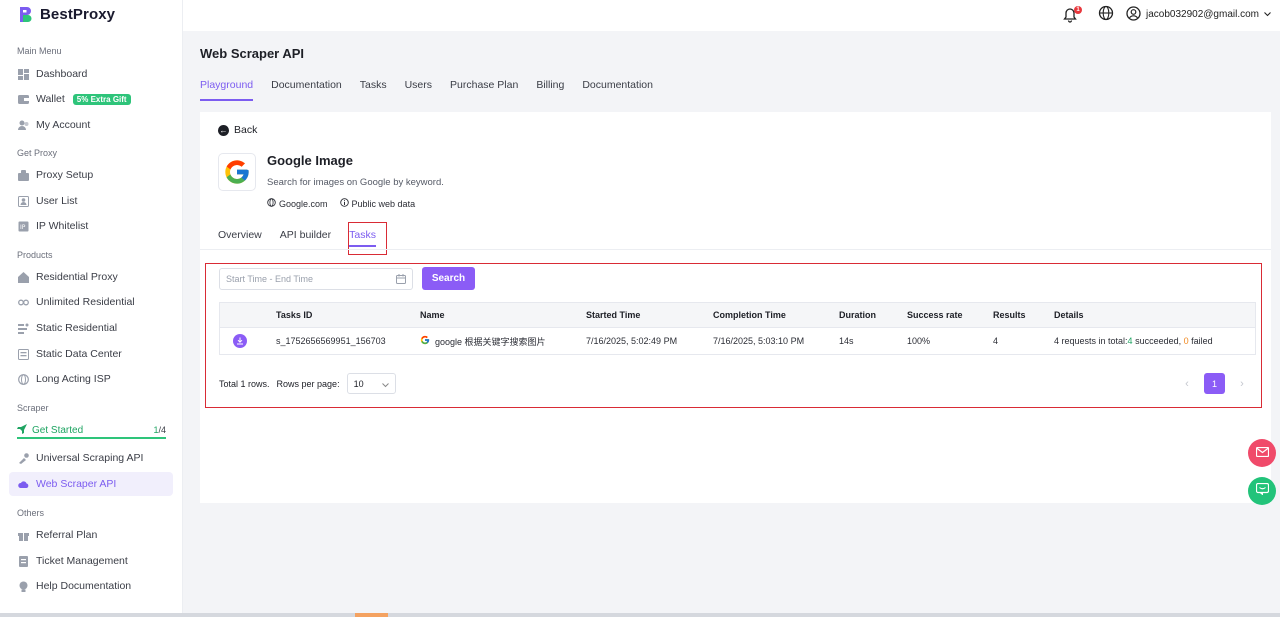 The height and width of the screenshot is (617, 1280). I want to click on product-meta: Google.com Public web data, so click(341, 203).